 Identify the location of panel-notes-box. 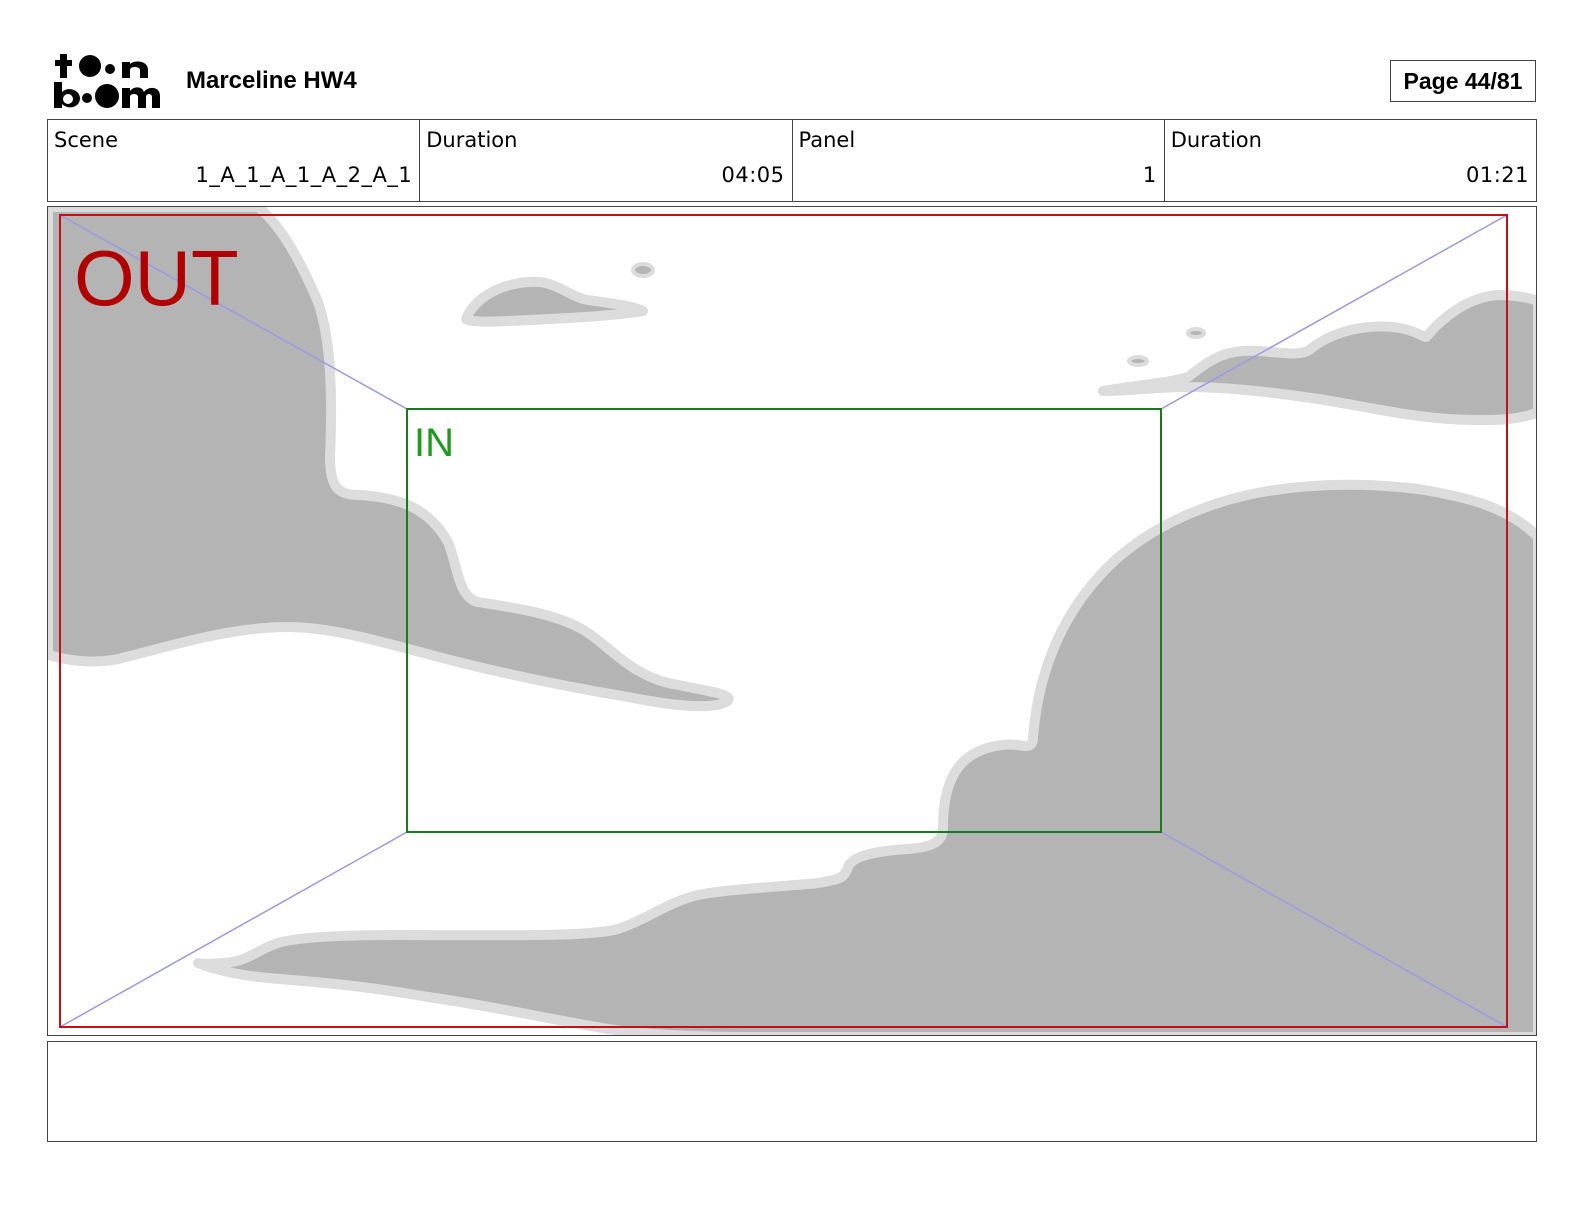
(792, 1091).